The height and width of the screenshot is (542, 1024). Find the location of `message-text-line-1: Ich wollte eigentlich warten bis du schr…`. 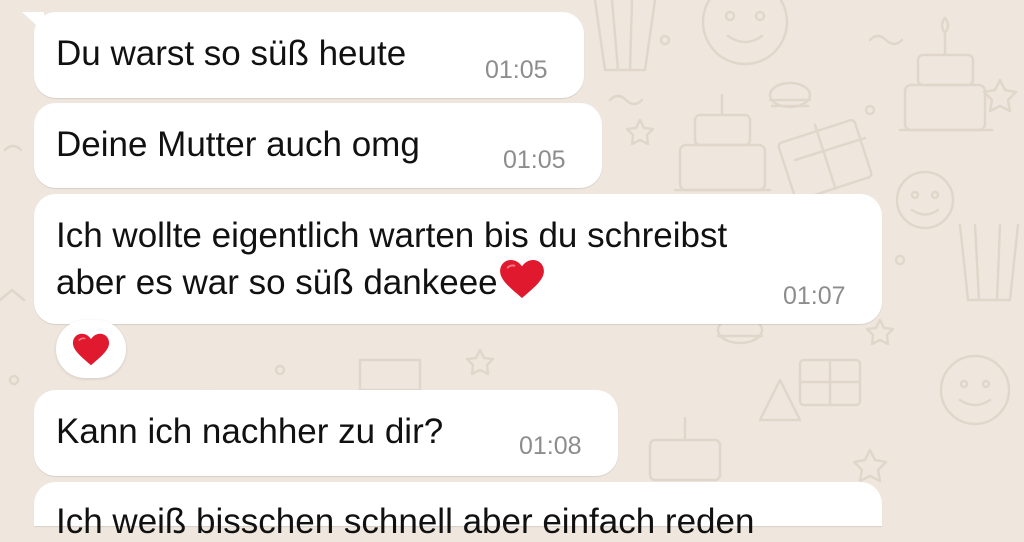

message-text-line-1: Ich wollte eigentlich warten bis du schr… is located at coordinates (392, 235).